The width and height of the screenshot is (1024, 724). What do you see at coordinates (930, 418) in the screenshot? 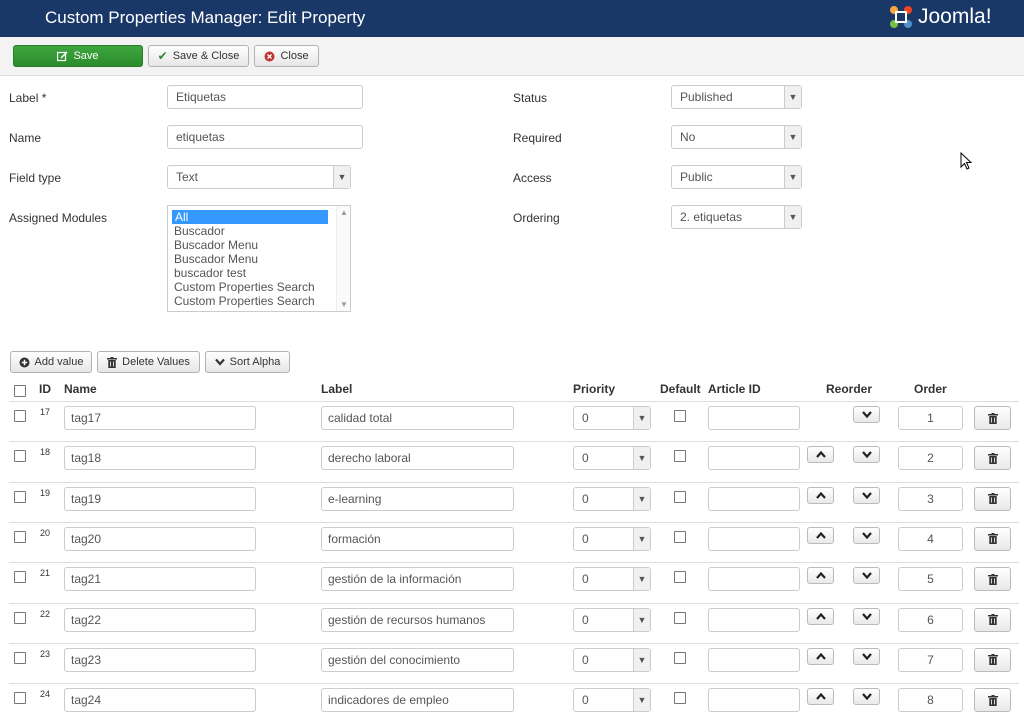
I see `row-order-input: 1` at bounding box center [930, 418].